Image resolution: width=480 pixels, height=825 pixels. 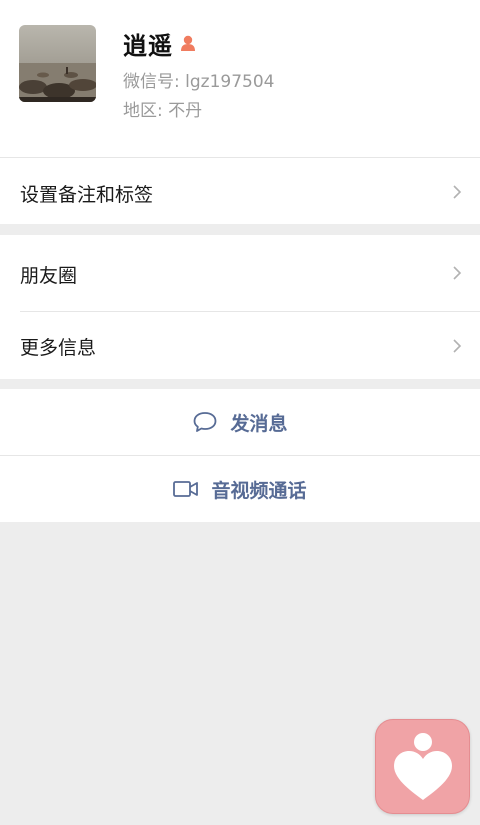 What do you see at coordinates (259, 423) in the screenshot?
I see `send-message-label: 发消息` at bounding box center [259, 423].